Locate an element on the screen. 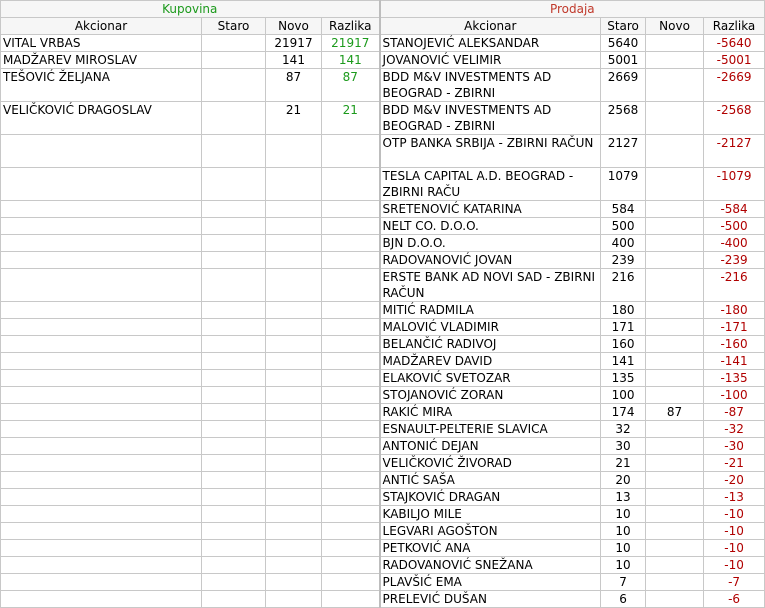  table-row: RADOVANOVIĆ SNEŽANA 10 -10 is located at coordinates (382, 565).